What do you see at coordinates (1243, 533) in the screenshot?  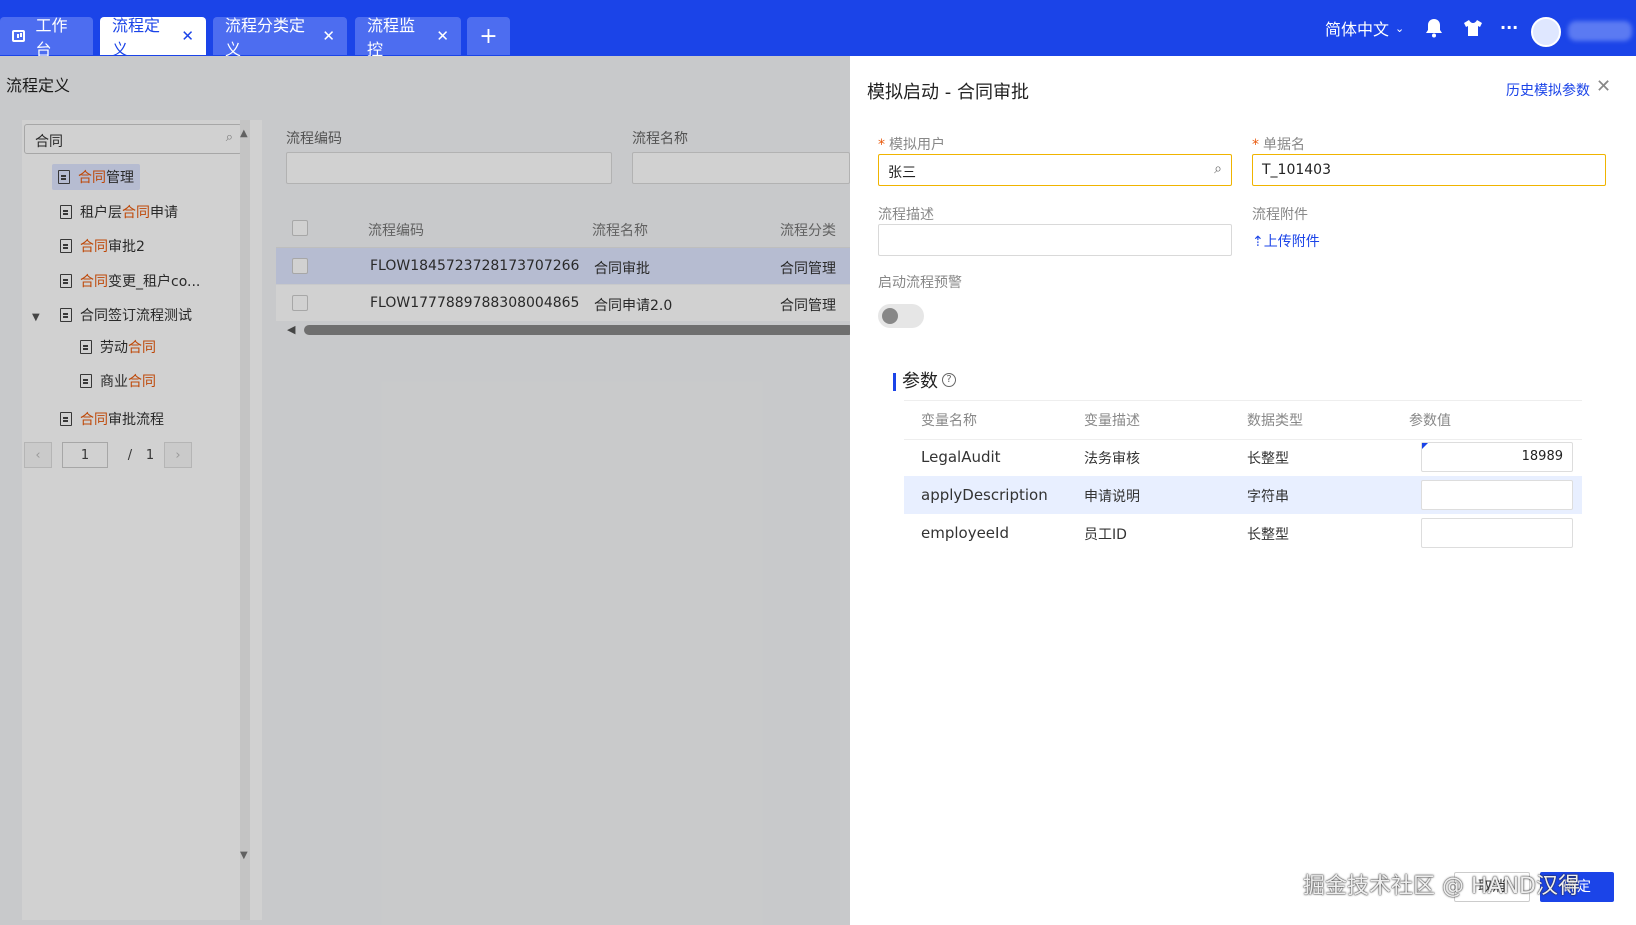 I see `param-row: employeeId 员工ID 长整型` at bounding box center [1243, 533].